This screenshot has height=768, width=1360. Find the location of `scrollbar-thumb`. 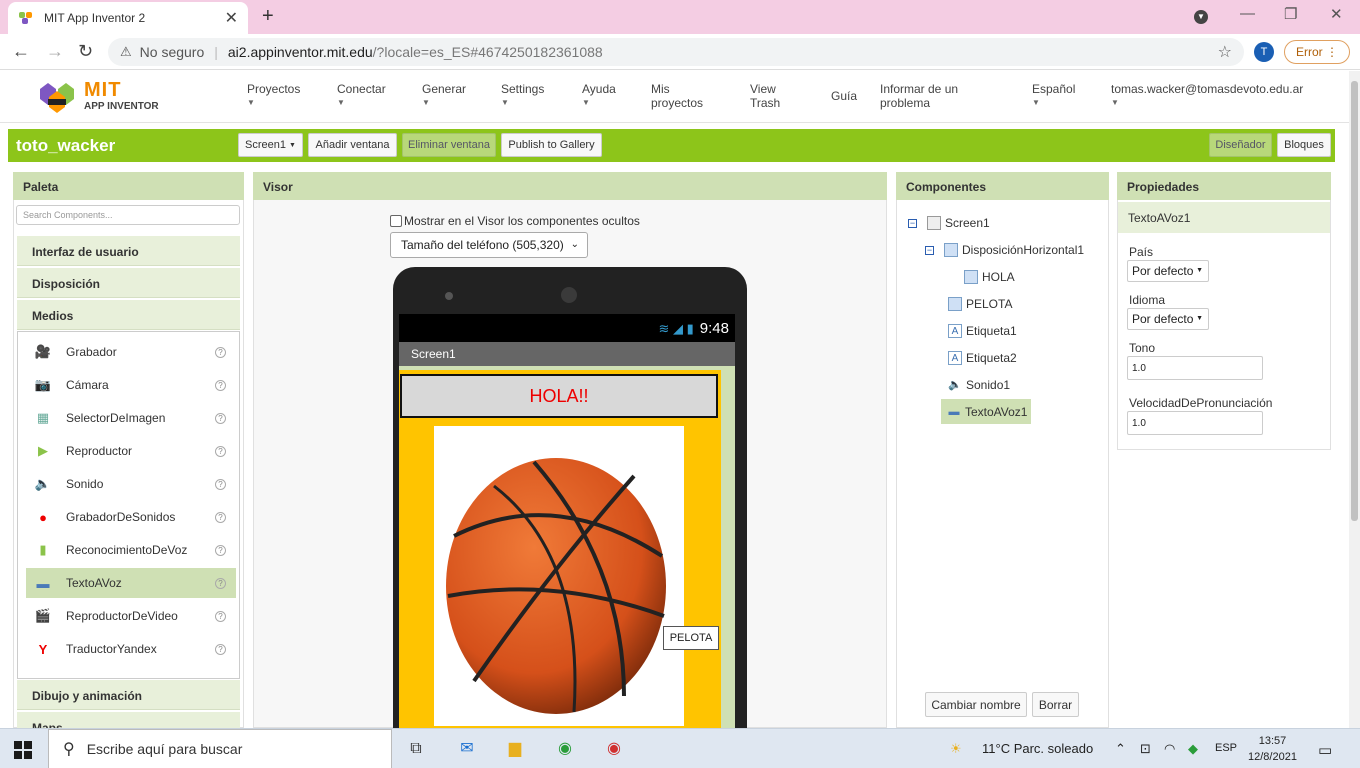

scrollbar-thumb is located at coordinates (1354, 301).